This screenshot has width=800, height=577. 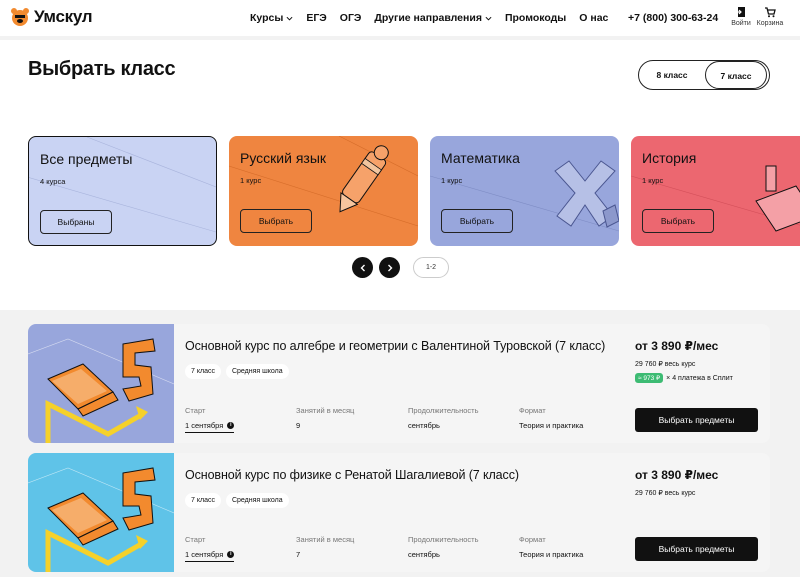 I want to click on nav-label: Промокоды, so click(x=535, y=18).